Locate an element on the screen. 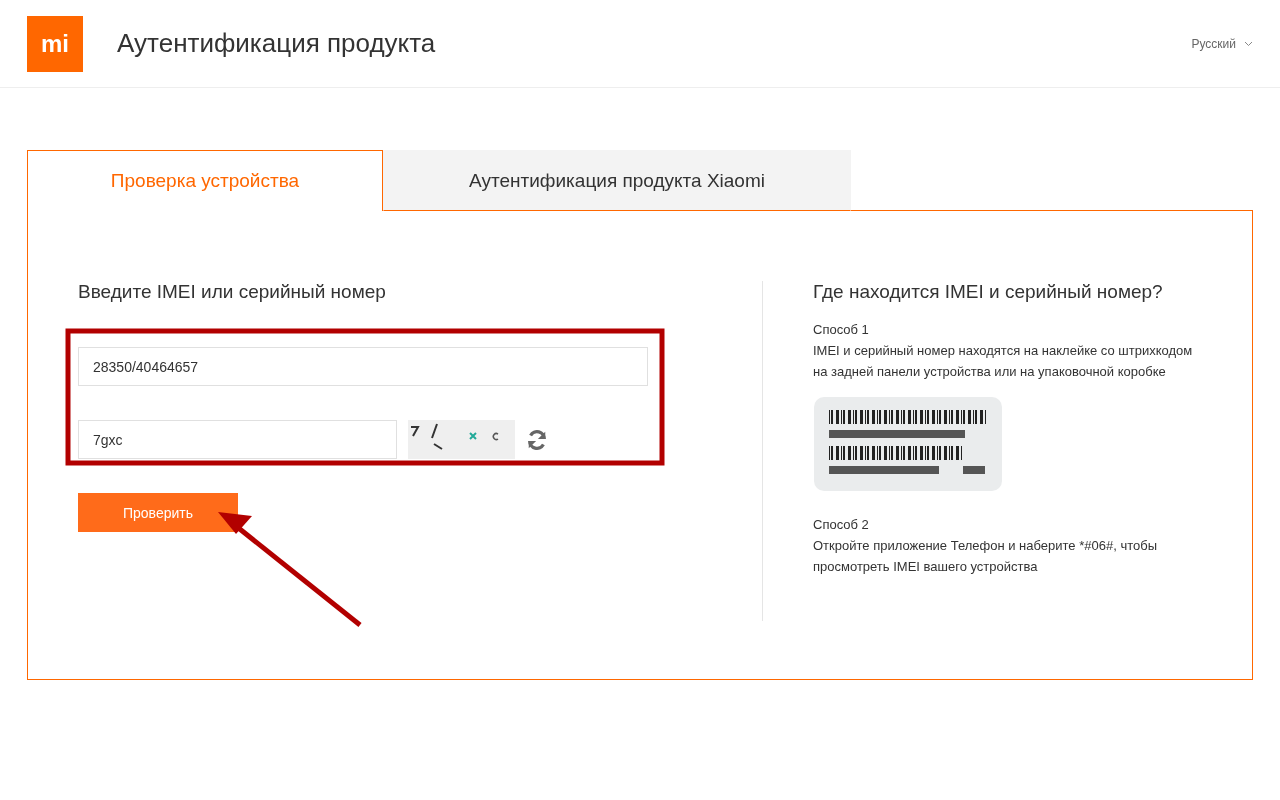  help-heading: Где находится IMEI и серийный номер? is located at coordinates (988, 292).